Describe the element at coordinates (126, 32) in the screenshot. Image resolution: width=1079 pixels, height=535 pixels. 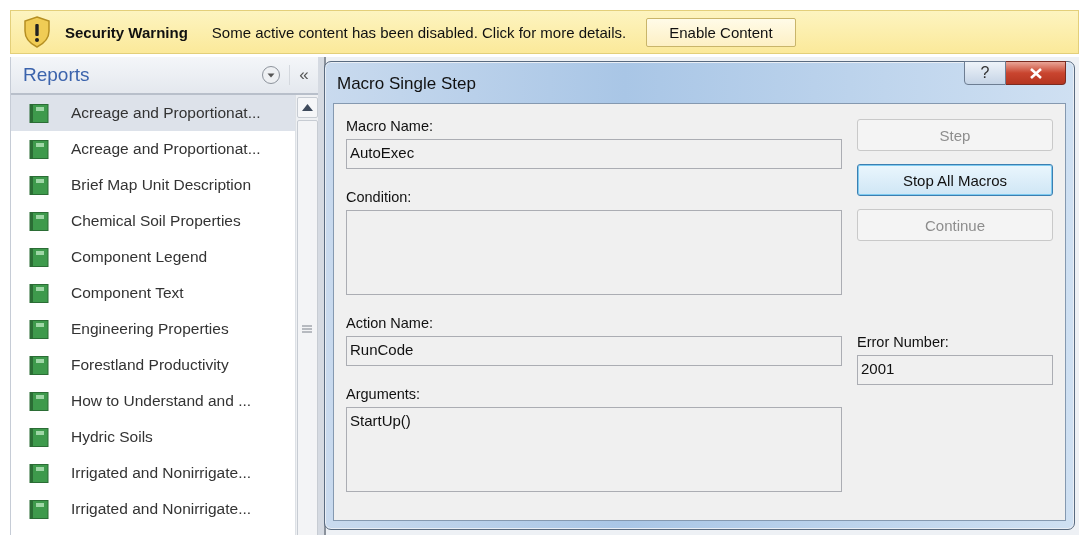
I see `warning-title: Security Warning` at that location.